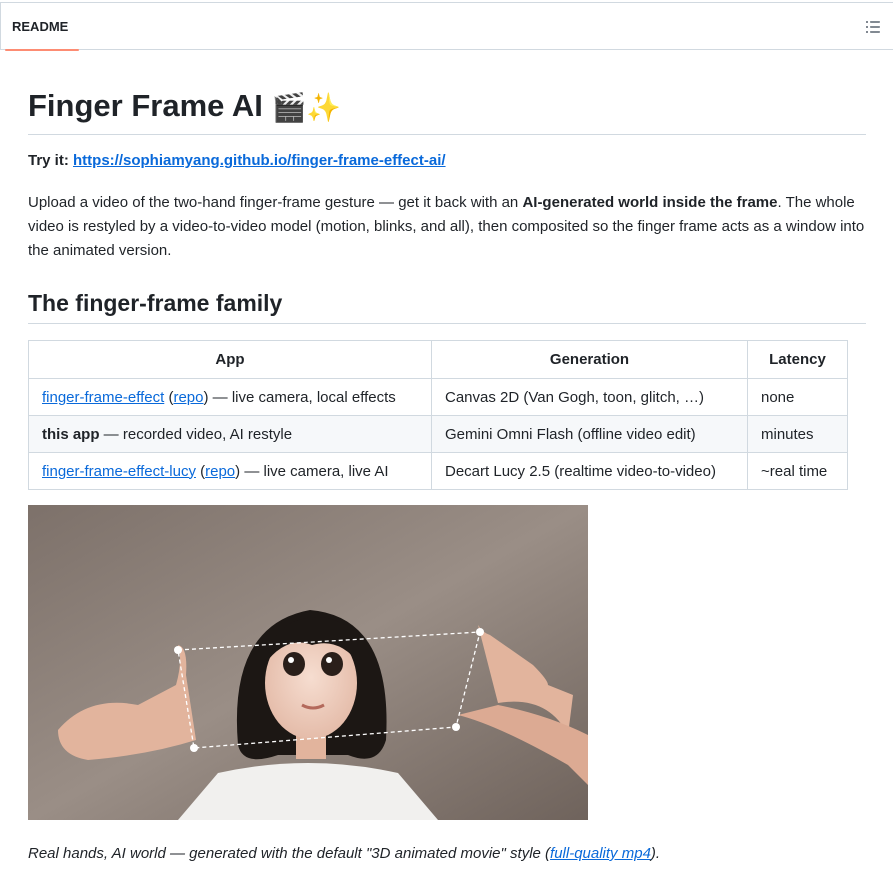 The height and width of the screenshot is (878, 895). What do you see at coordinates (655, 853) in the screenshot?
I see `caption-end: ).` at bounding box center [655, 853].